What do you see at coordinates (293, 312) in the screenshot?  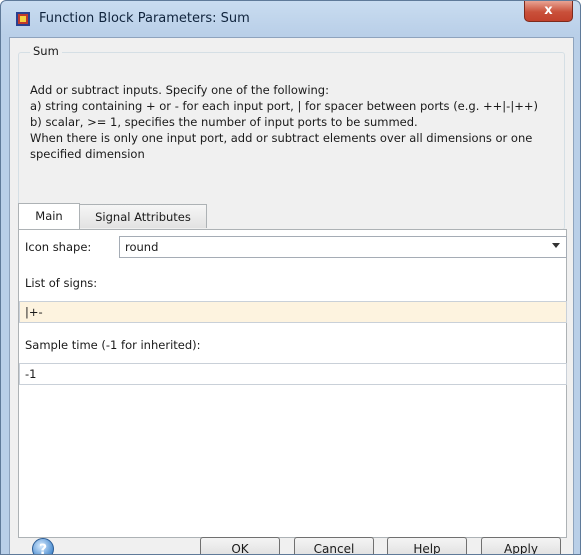 I see `list-of-signs-field: |+-` at bounding box center [293, 312].